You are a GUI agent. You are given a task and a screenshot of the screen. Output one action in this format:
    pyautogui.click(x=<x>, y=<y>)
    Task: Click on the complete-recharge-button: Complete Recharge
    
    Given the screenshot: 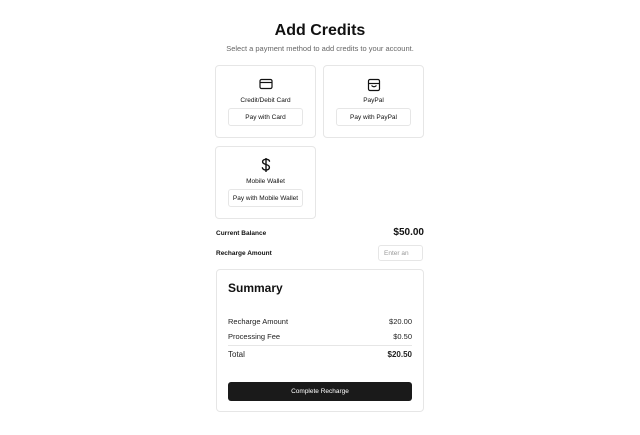 What is the action you would take?
    pyautogui.click(x=320, y=391)
    